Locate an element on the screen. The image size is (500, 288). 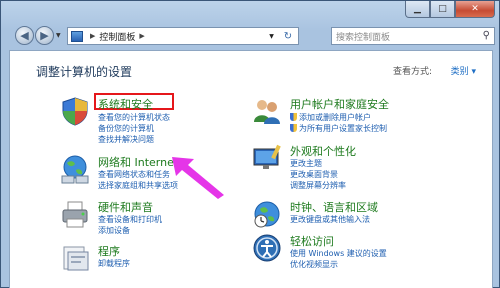
window-controls: ▁ □ ✕ is located at coordinates (450, 9).